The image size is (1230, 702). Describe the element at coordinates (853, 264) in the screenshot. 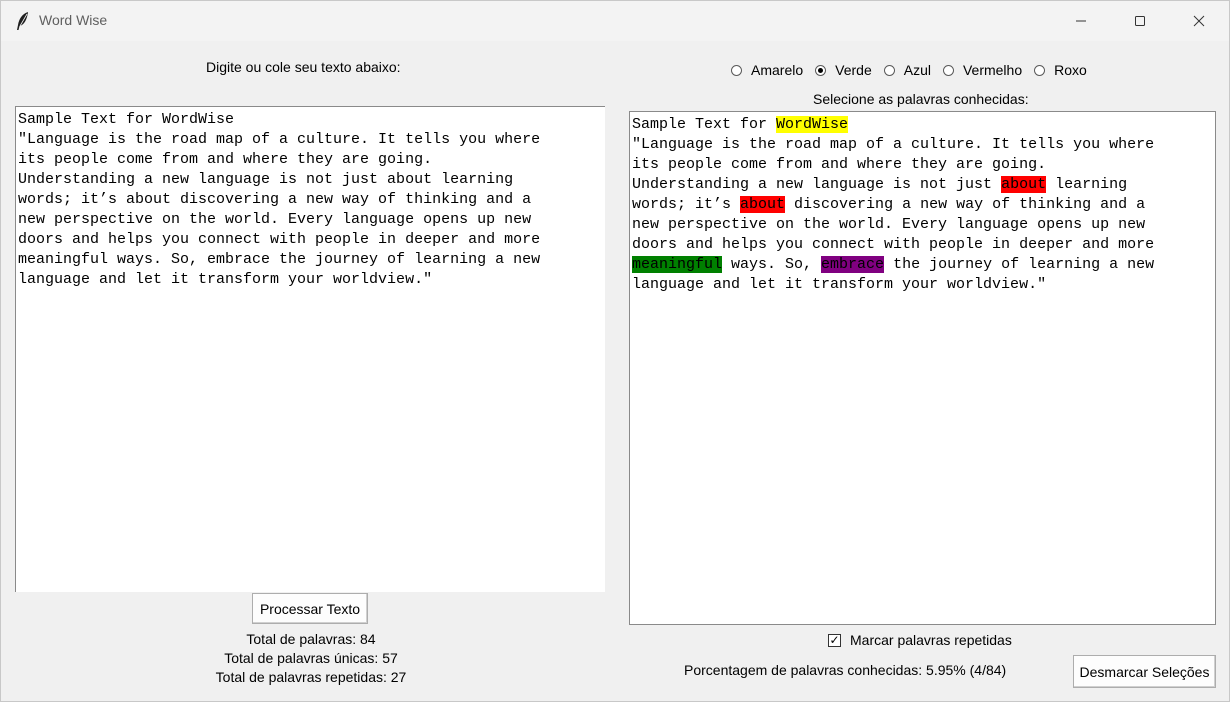

I see `highlighted-word: embrace` at that location.